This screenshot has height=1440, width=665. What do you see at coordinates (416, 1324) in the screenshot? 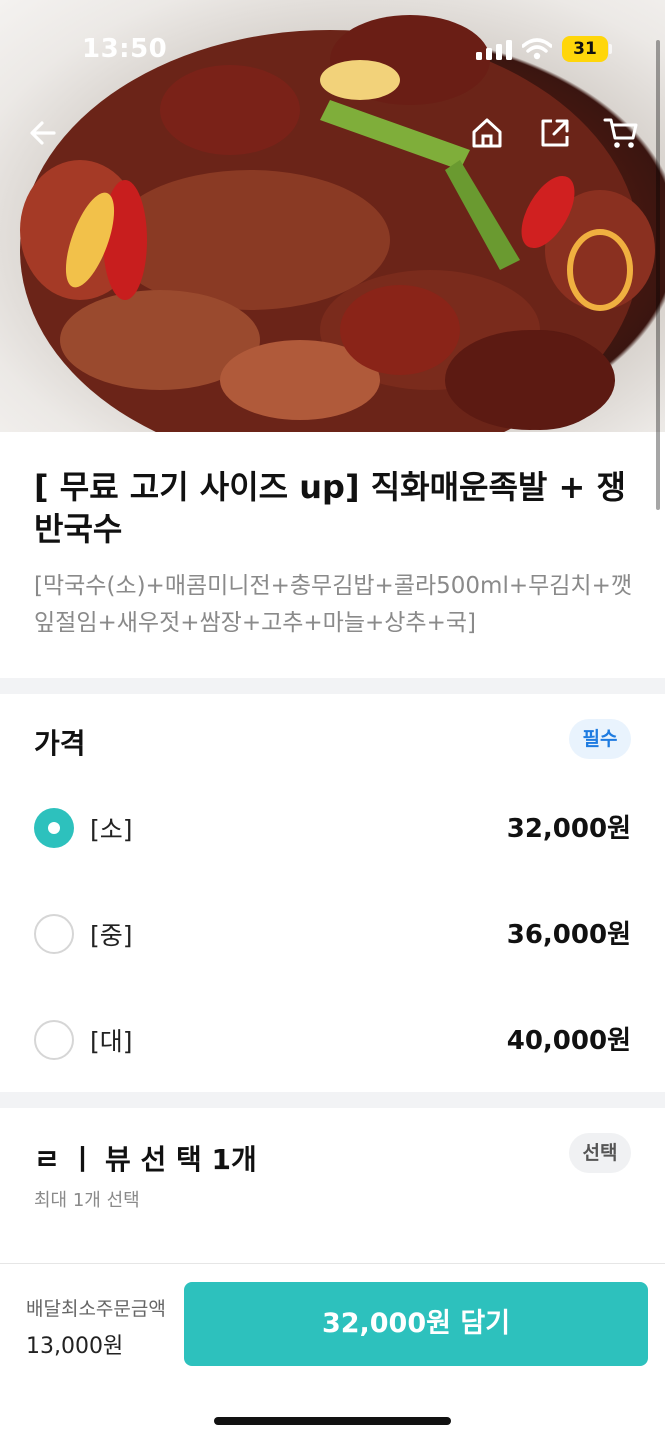
I see `add-to-cart-button: 32,000원 담기` at bounding box center [416, 1324].